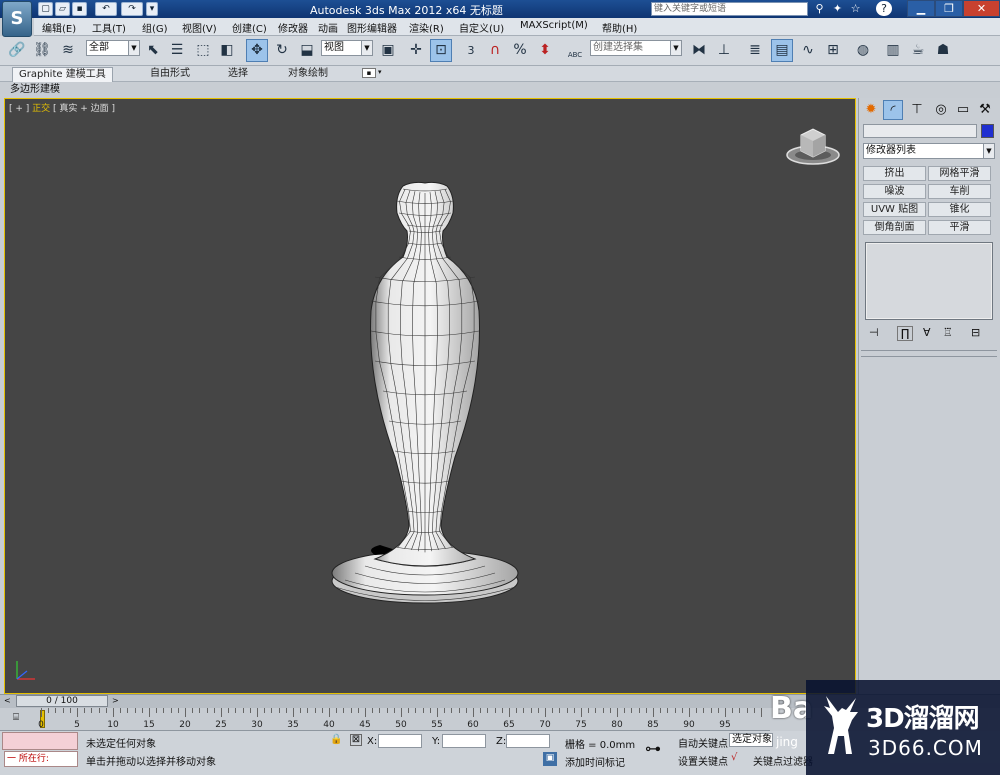 Image resolution: width=1000 pixels, height=775 pixels. Describe the element at coordinates (356, 740) in the screenshot. I see `absolute-mode-icon: ⊠` at that location.